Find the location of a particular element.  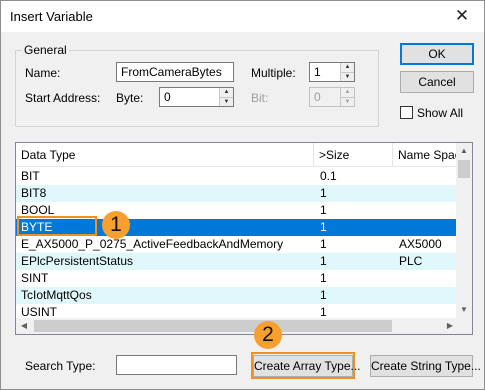

annotation-badge-2: 2 is located at coordinates (268, 335).